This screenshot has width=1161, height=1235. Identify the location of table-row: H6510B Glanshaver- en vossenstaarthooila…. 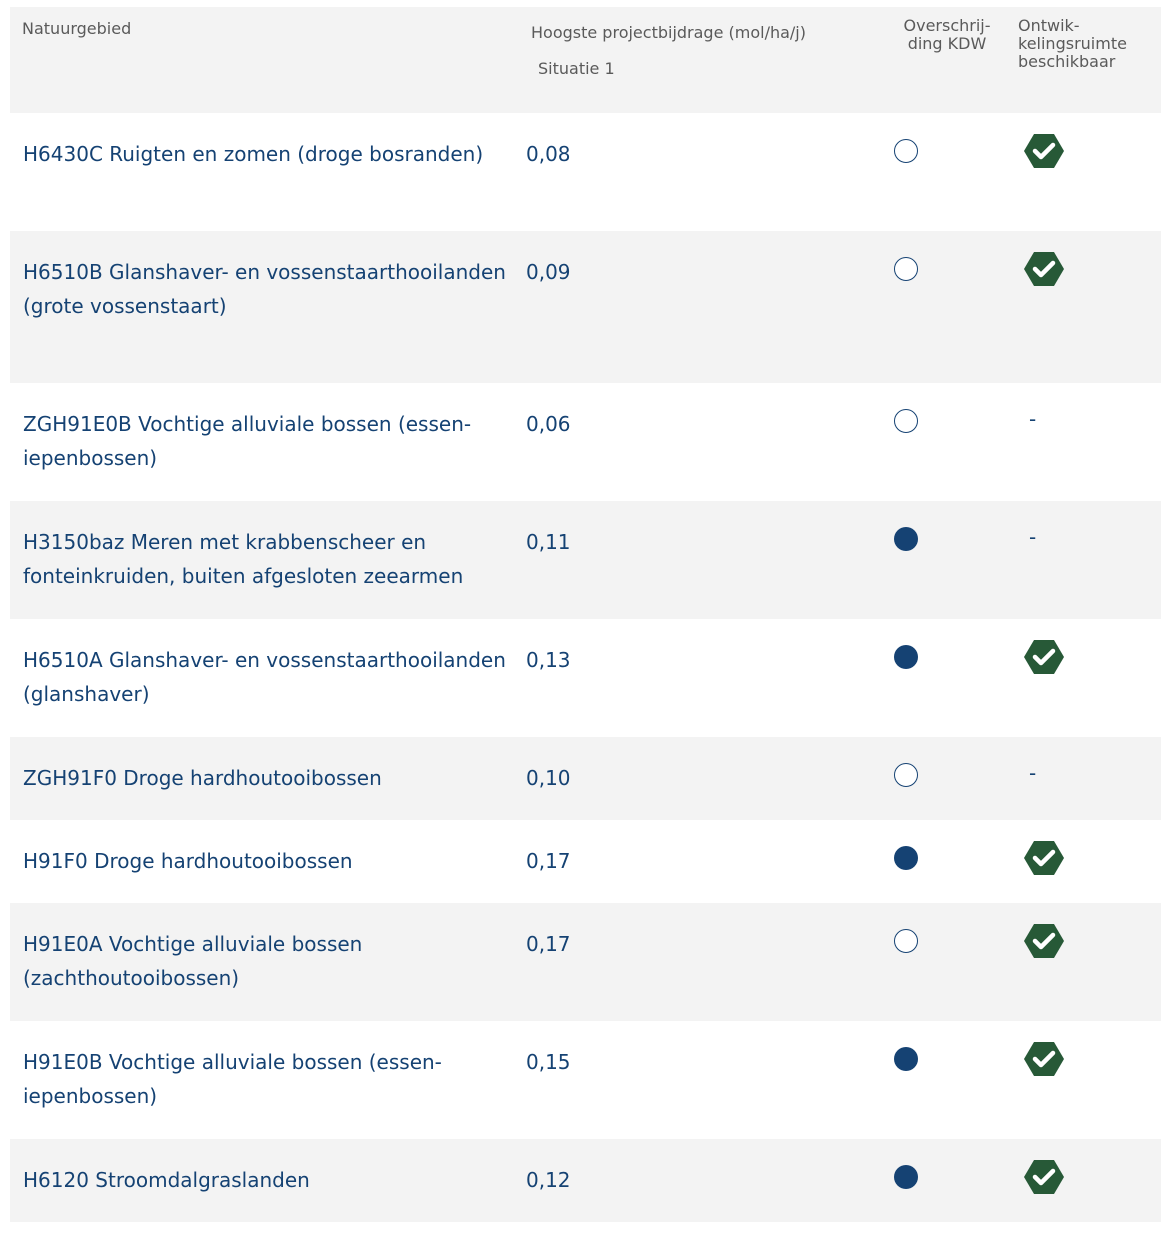
(585, 307).